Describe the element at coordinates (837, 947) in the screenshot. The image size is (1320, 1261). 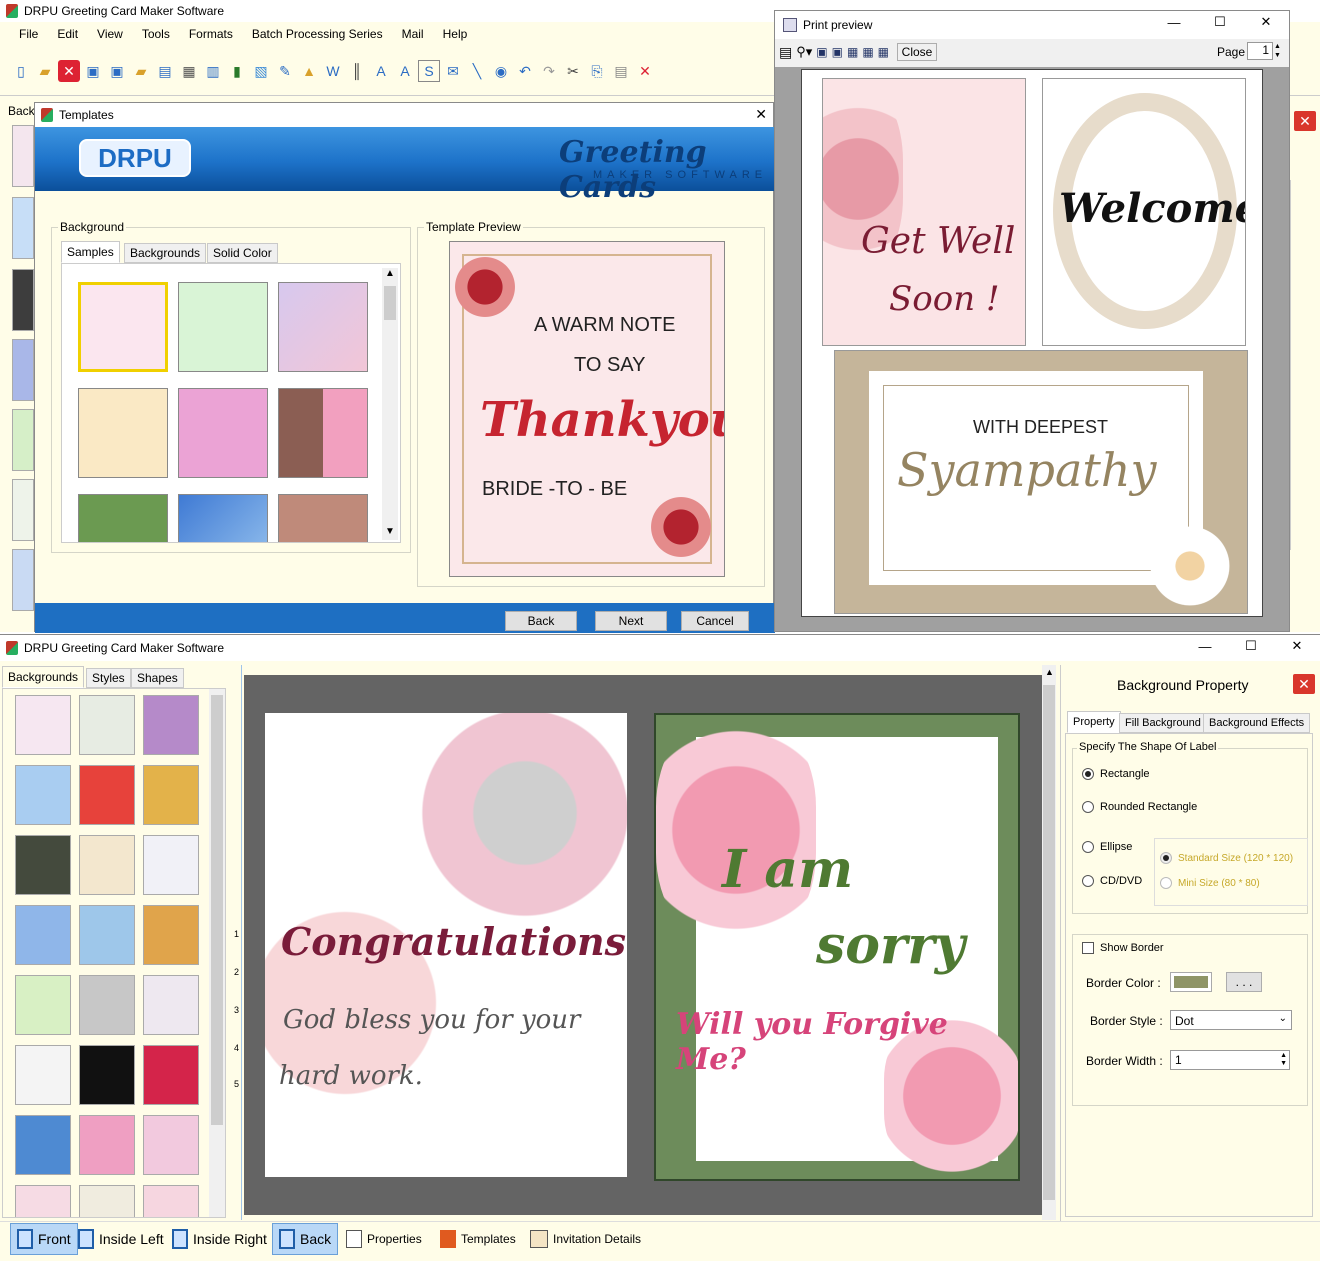
I see `sorry-card: I am sorry Will you Forgive Me?` at that location.